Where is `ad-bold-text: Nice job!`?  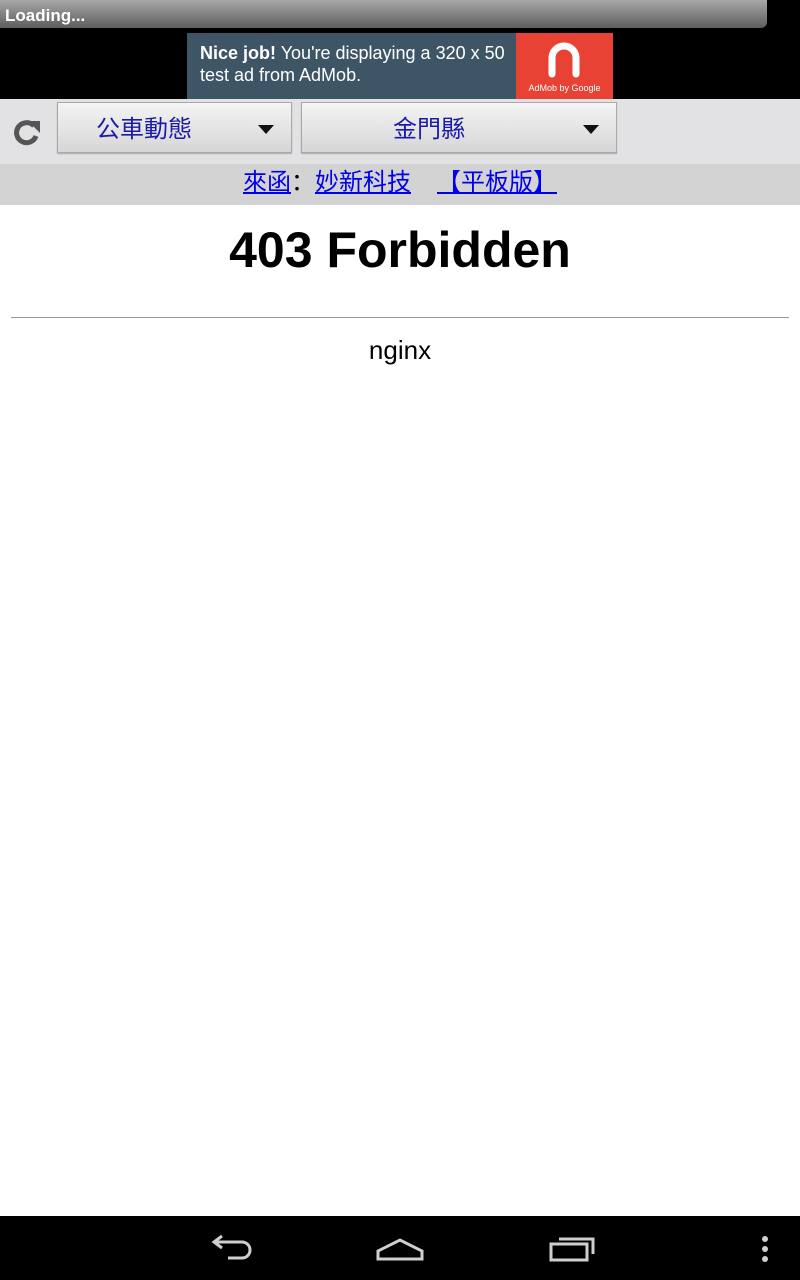
ad-bold-text: Nice job! is located at coordinates (238, 53).